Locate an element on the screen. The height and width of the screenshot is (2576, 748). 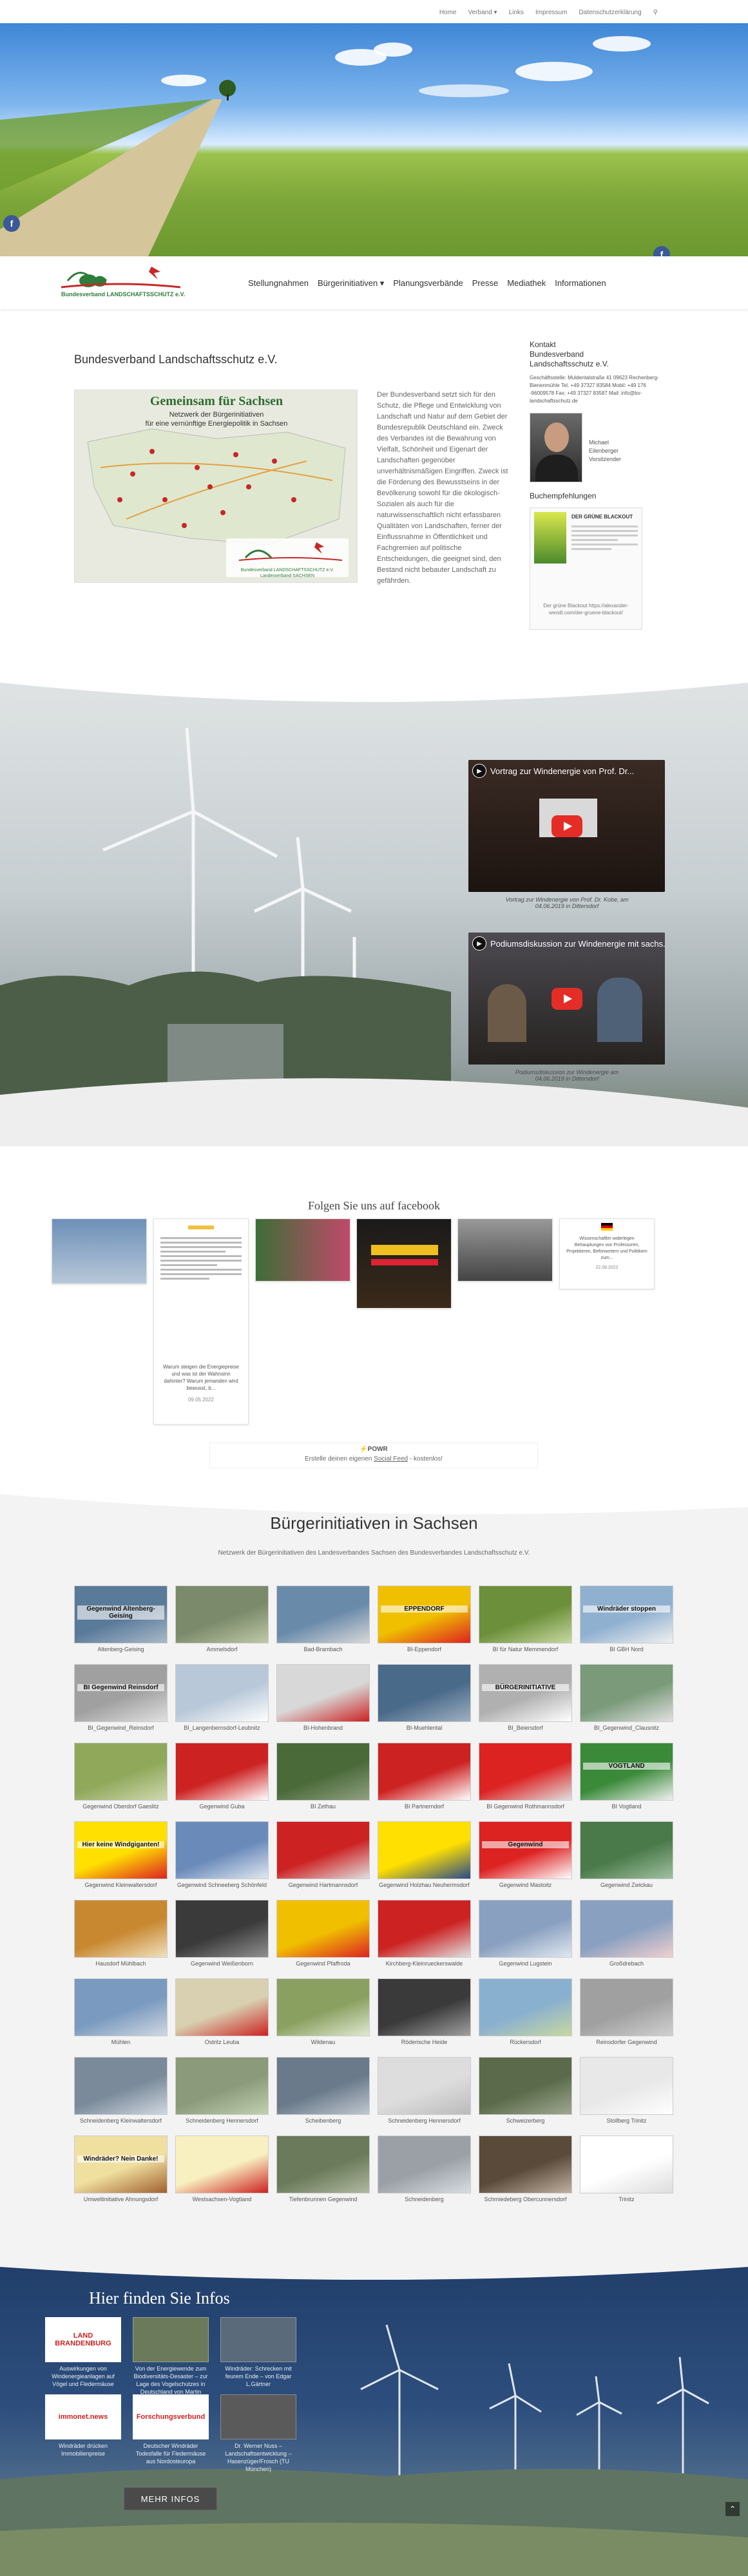
bi-caption: Gegenwind Pfaffroda is located at coordinates (323, 1964).